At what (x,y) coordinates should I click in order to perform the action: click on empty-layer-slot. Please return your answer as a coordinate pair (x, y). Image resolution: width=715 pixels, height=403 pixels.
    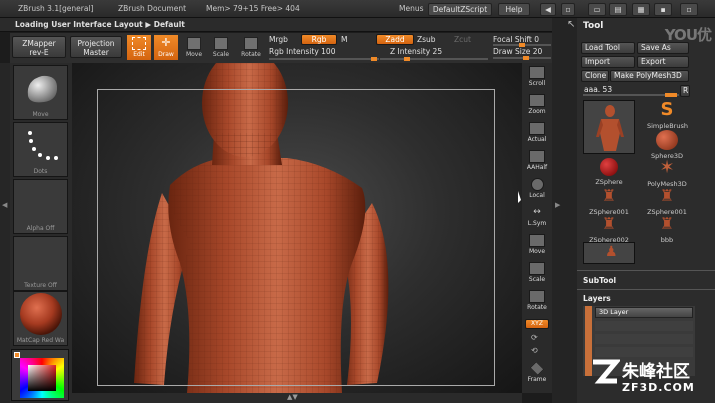
    Looking at the image, I should click on (644, 326).